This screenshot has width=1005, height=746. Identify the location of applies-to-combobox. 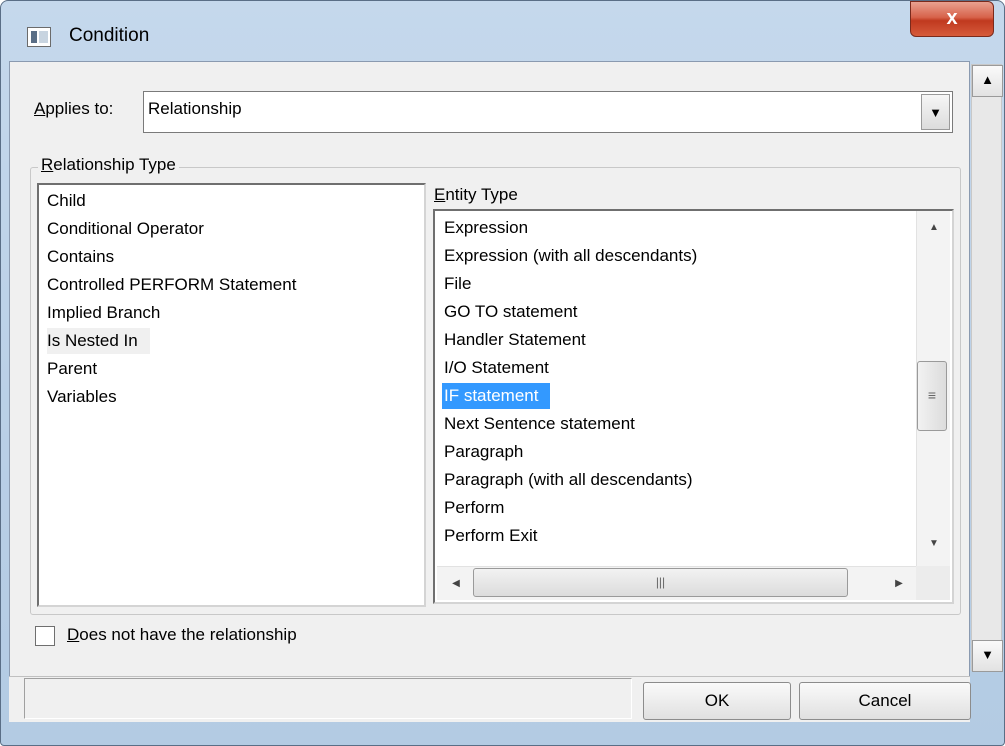
(548, 112).